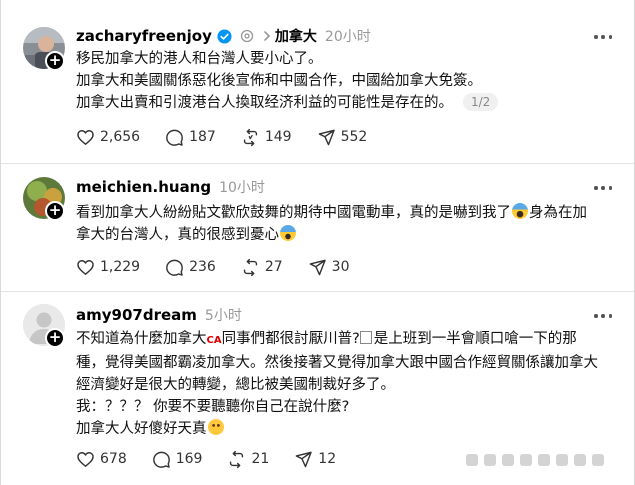  I want to click on text-line: 加拿大出賣和引渡港台人換取经济利益的可能性是存在的。 1/2, so click(348, 103).